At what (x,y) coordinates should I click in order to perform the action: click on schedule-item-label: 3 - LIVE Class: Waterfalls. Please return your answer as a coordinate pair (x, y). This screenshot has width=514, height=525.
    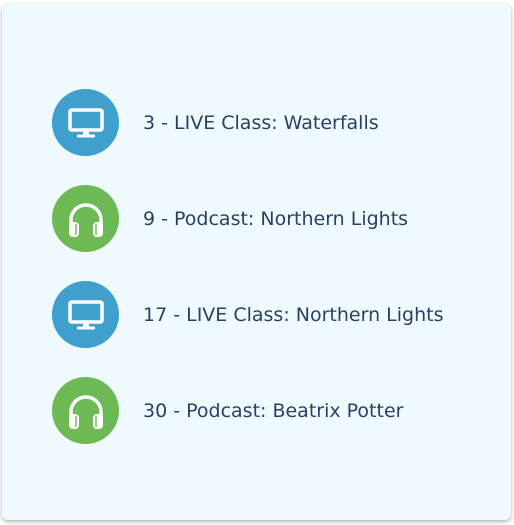
    Looking at the image, I should click on (261, 122).